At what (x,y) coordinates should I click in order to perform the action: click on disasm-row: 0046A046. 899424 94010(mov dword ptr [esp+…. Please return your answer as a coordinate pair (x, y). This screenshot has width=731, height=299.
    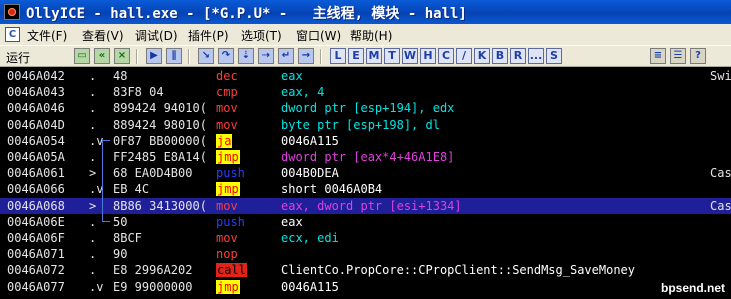
    Looking at the image, I should click on (365, 108).